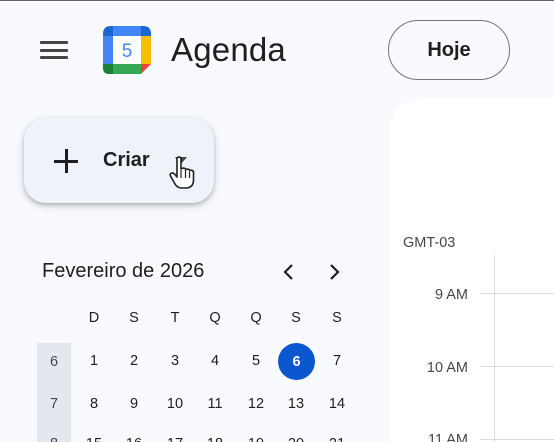  Describe the element at coordinates (94, 318) in the screenshot. I see `weekday-header: D` at that location.